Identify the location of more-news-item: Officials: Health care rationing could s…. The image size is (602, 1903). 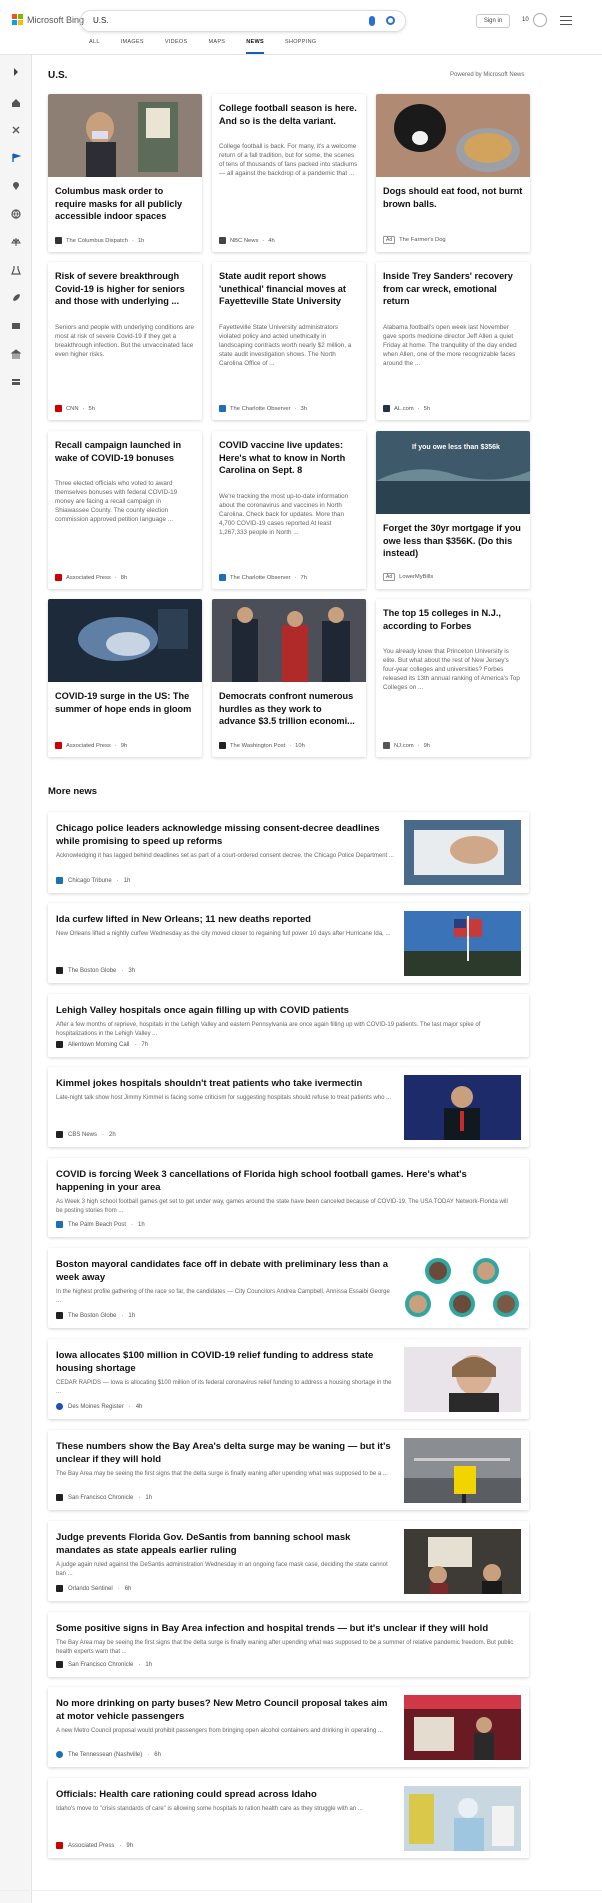
(288, 1818).